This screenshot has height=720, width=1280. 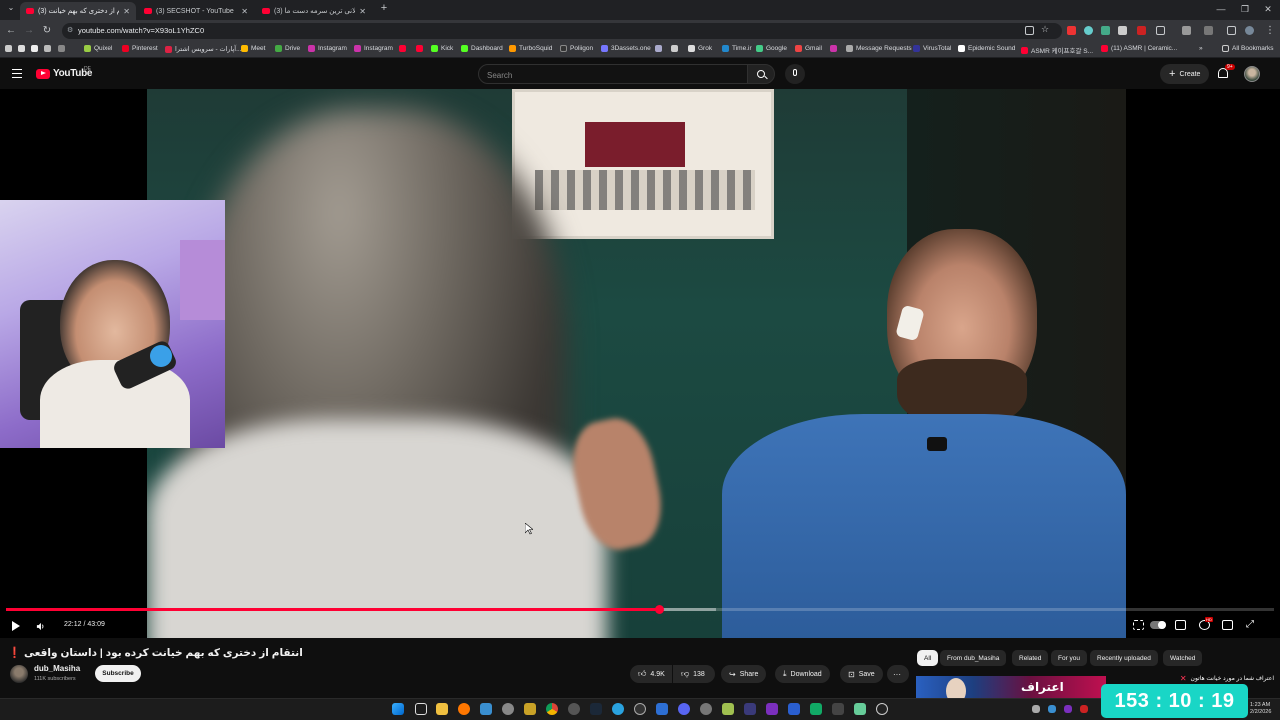 What do you see at coordinates (771, 48) in the screenshot?
I see `bookmark-item: Google` at bounding box center [771, 48].